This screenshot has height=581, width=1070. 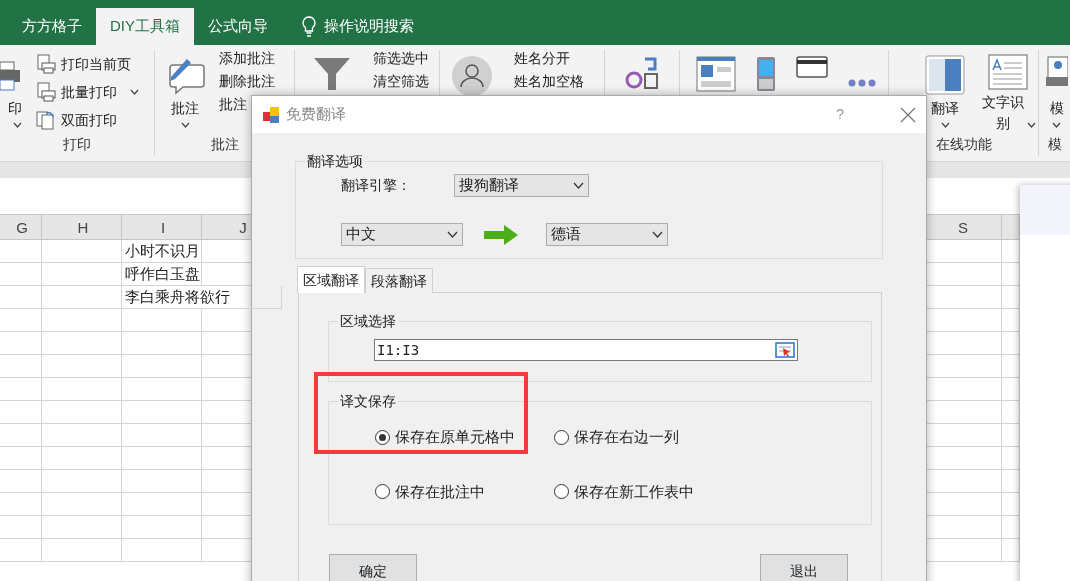 I want to click on ribbon-button-label: 翻译, so click(x=945, y=108).